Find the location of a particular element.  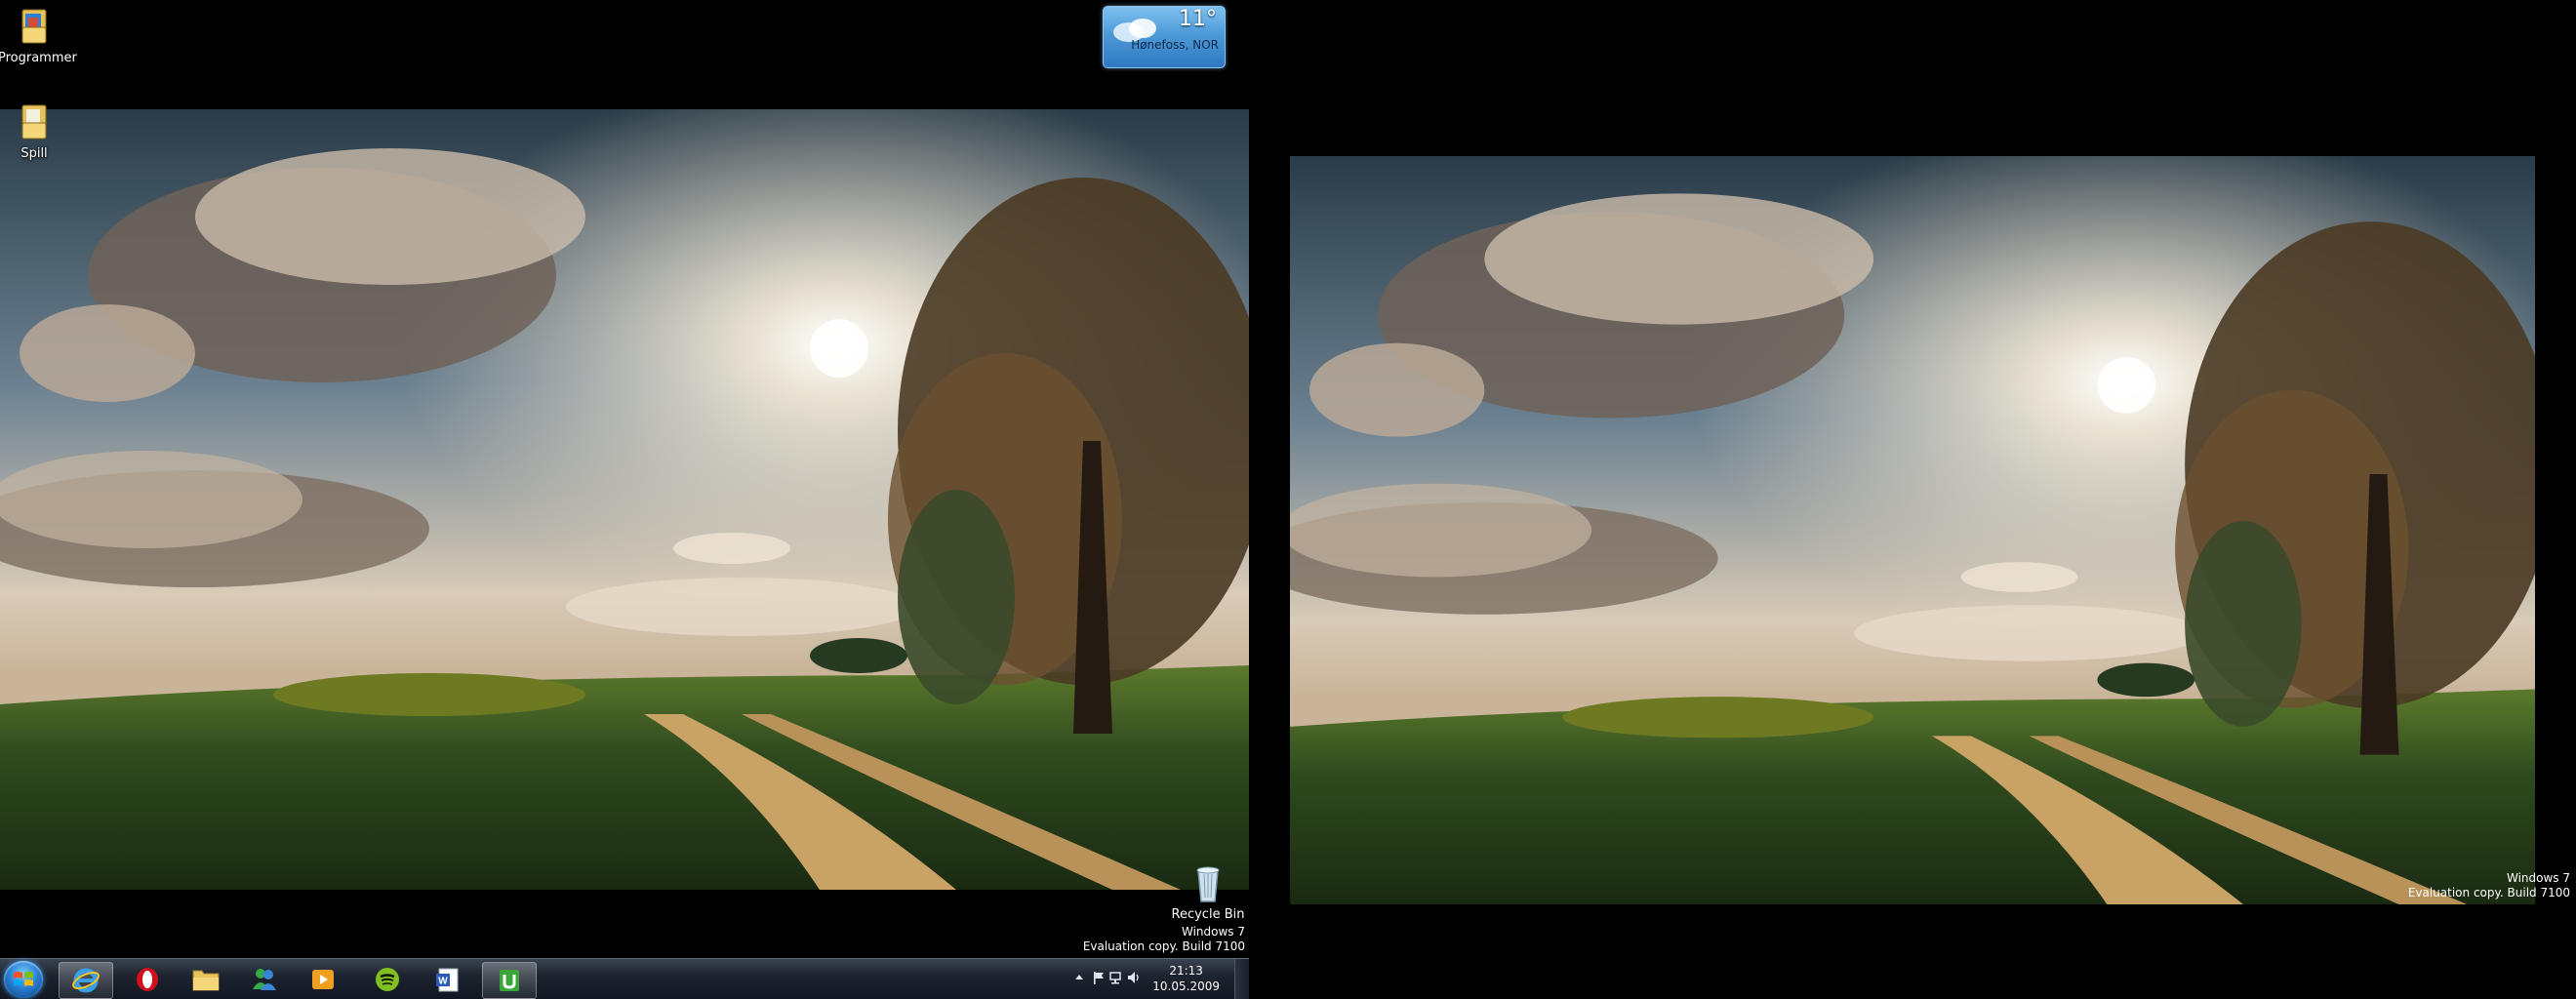

show-hidden-icons-arrow-icon is located at coordinates (1079, 977).